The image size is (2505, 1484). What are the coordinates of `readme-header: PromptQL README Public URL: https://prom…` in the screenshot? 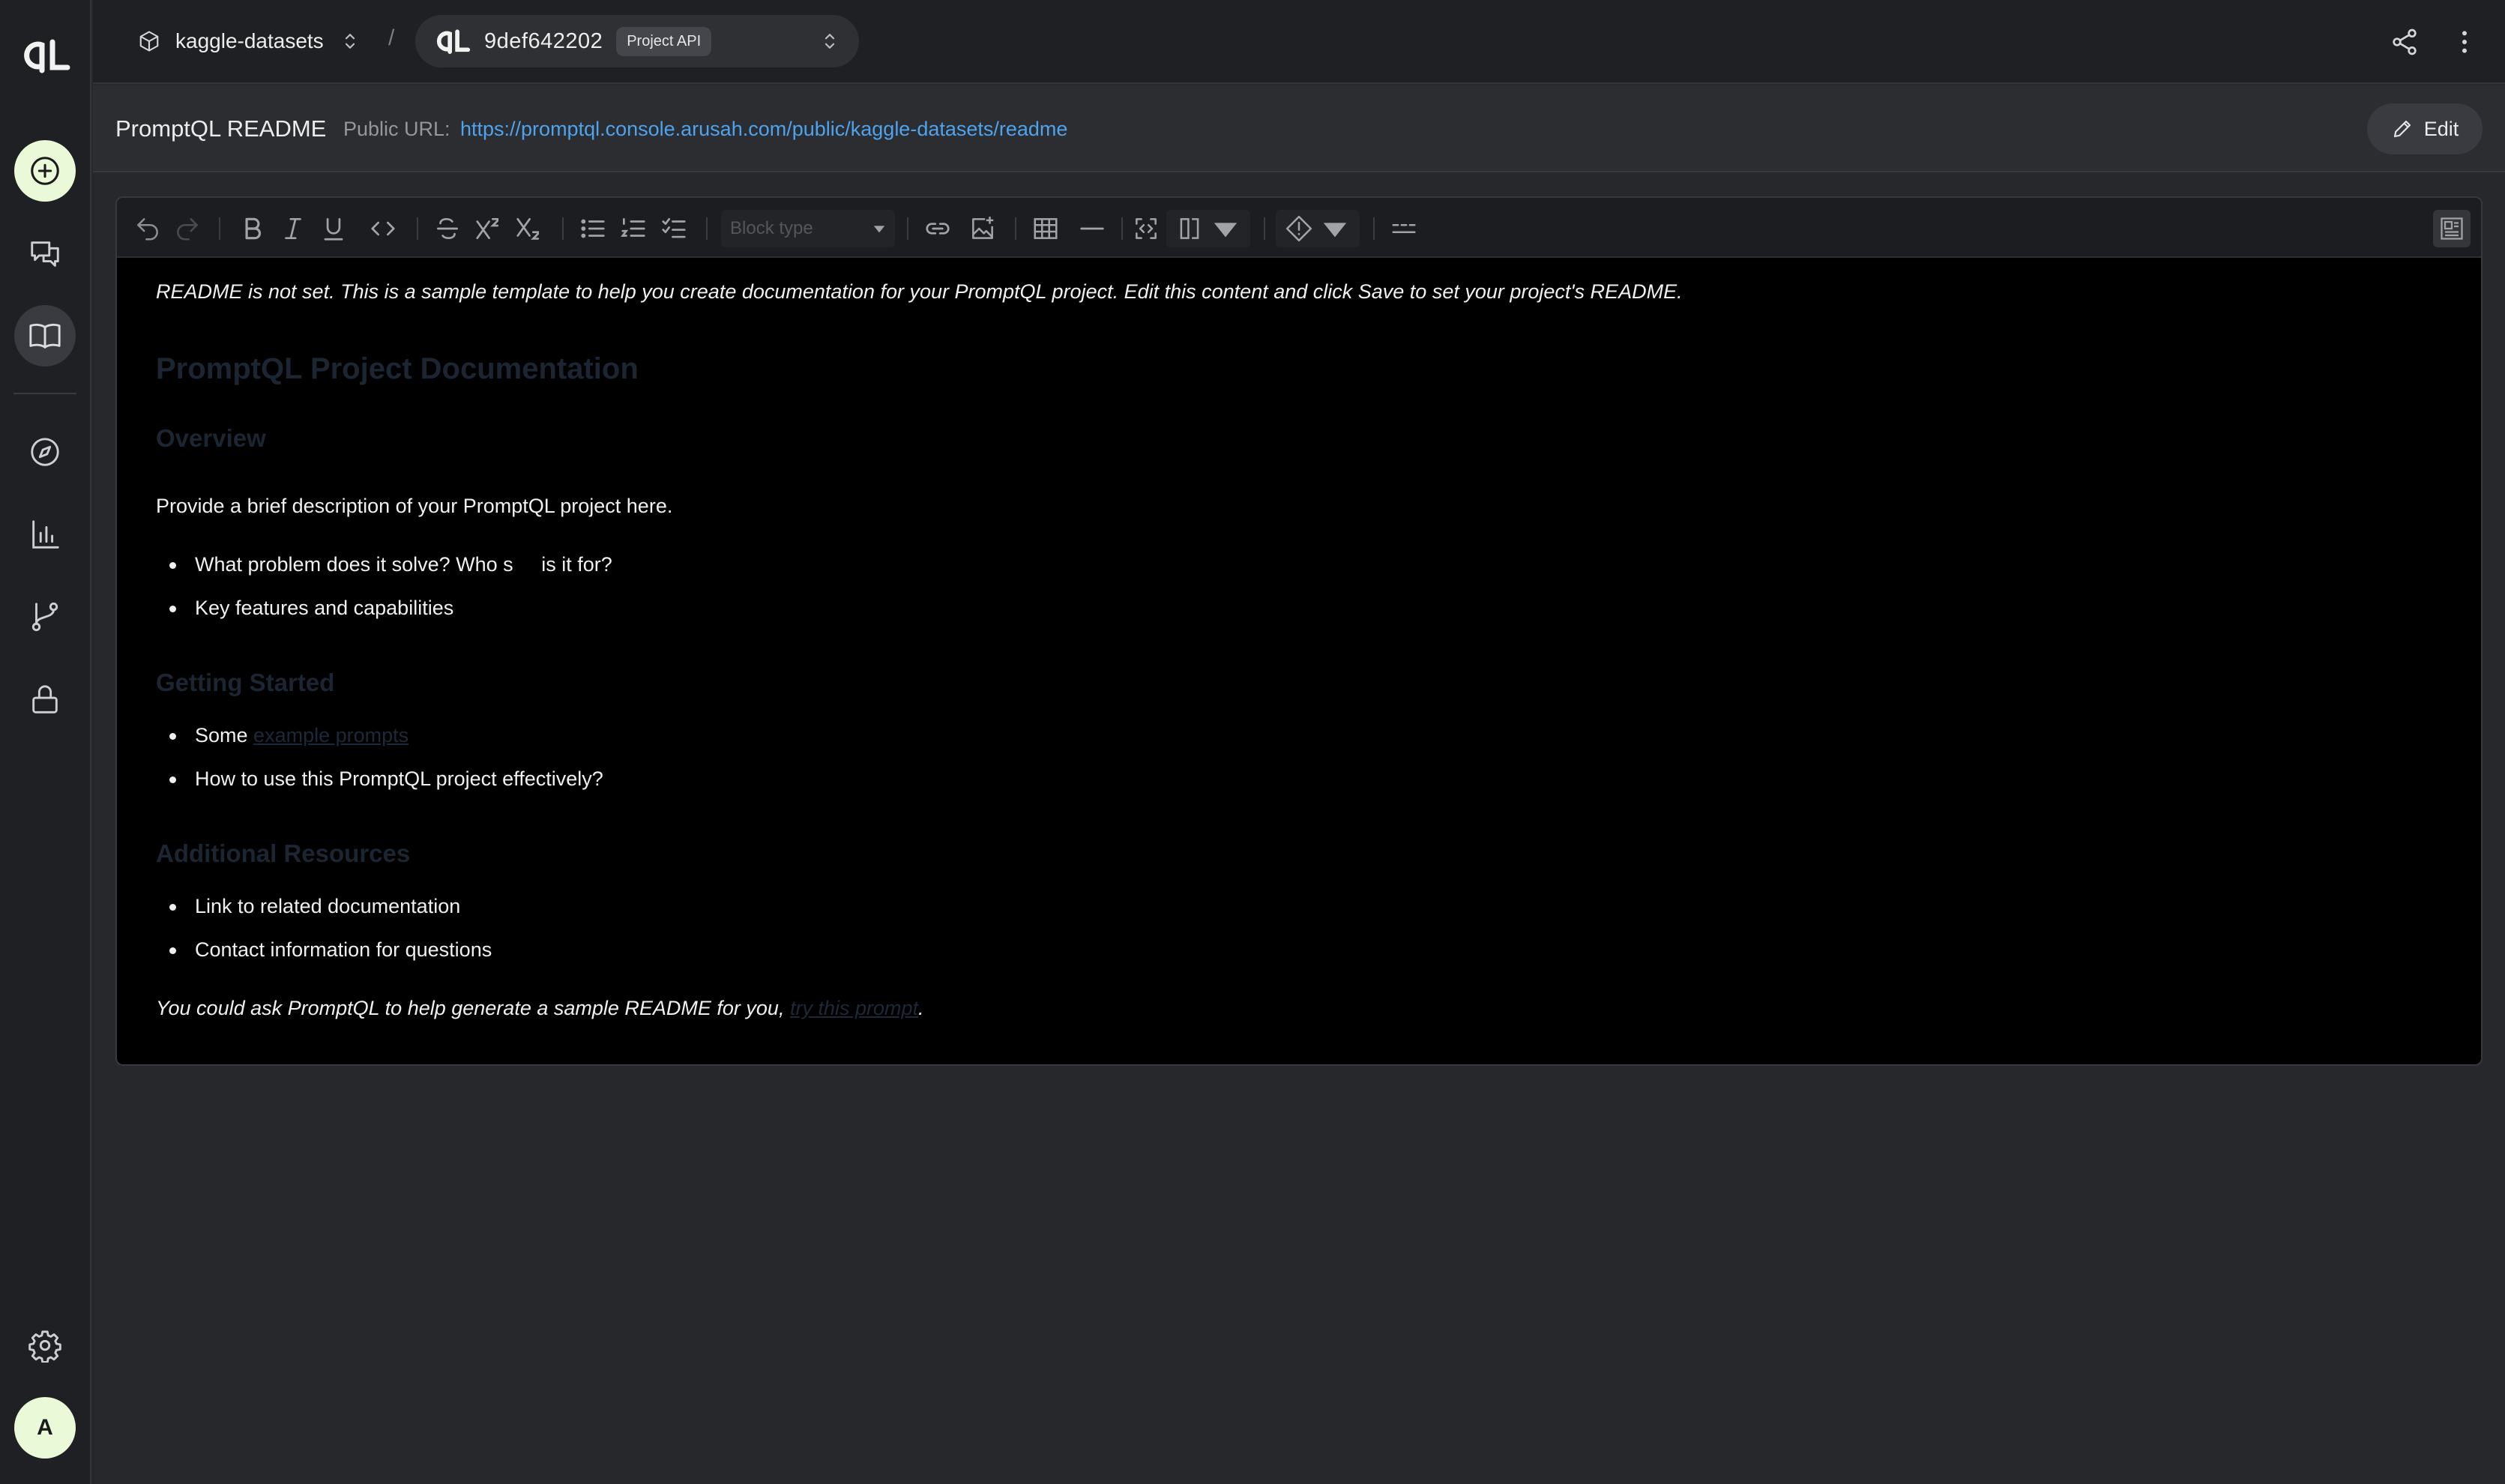 It's located at (1299, 128).